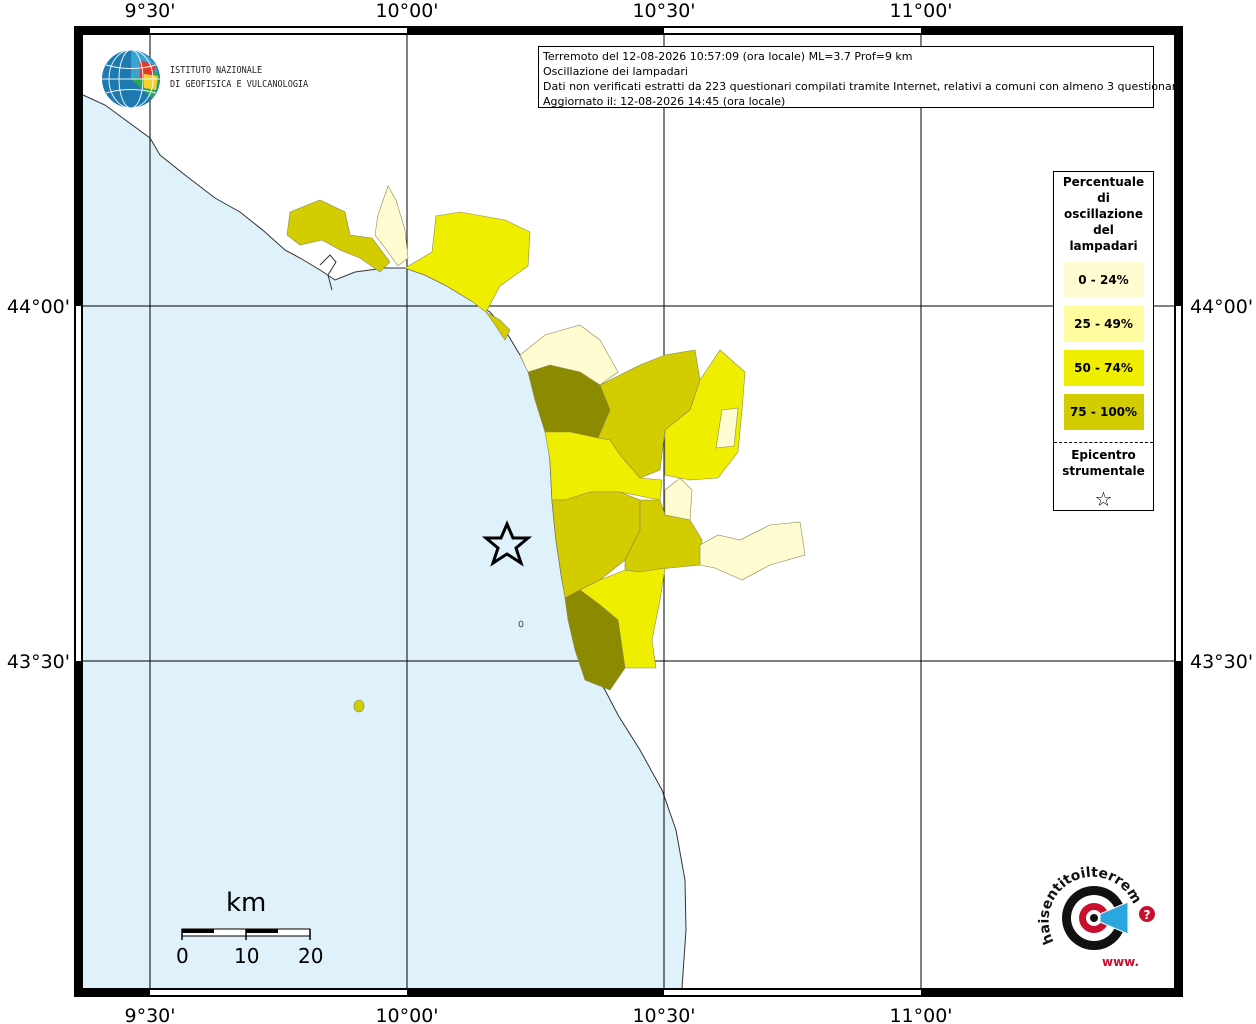 This screenshot has width=1256, height=1024. I want to click on lon-tick-label-bottom: 9°30', so click(150, 1014).